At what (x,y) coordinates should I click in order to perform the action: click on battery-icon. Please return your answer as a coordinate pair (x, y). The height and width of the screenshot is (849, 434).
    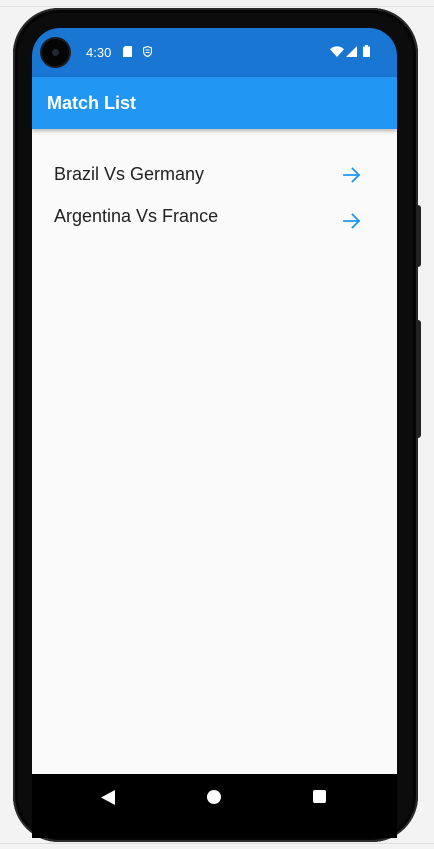
    Looking at the image, I should click on (366, 51).